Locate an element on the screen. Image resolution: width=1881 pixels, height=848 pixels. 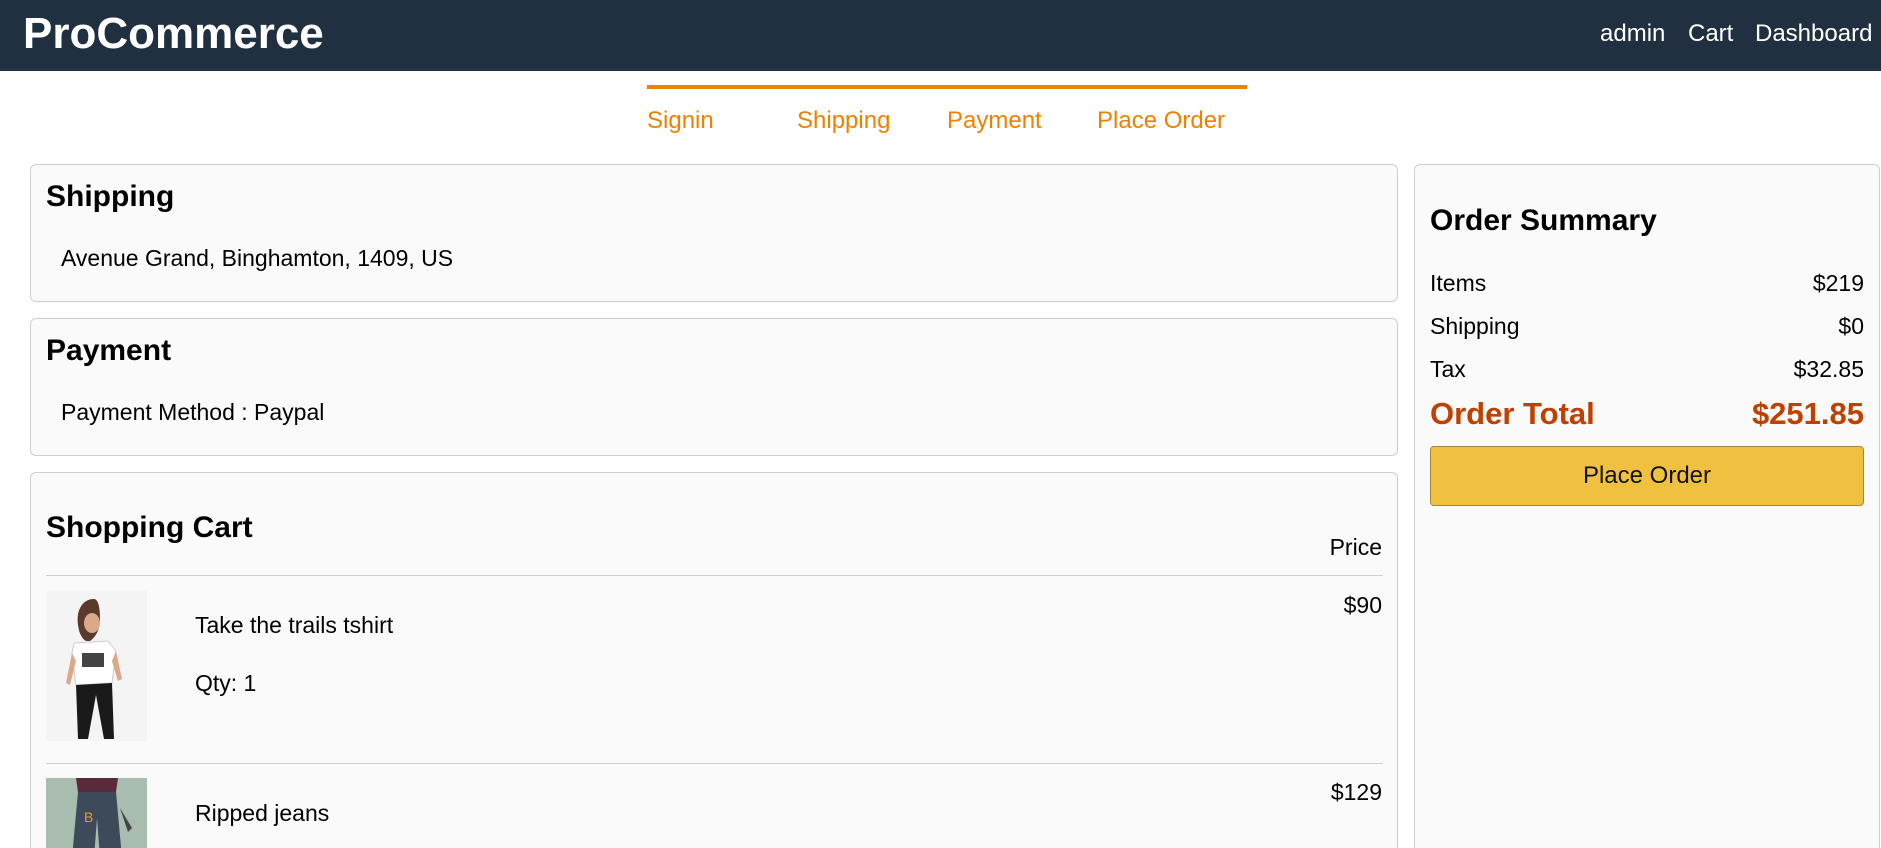
summary-row-items: Items $219 is located at coordinates (1647, 283).